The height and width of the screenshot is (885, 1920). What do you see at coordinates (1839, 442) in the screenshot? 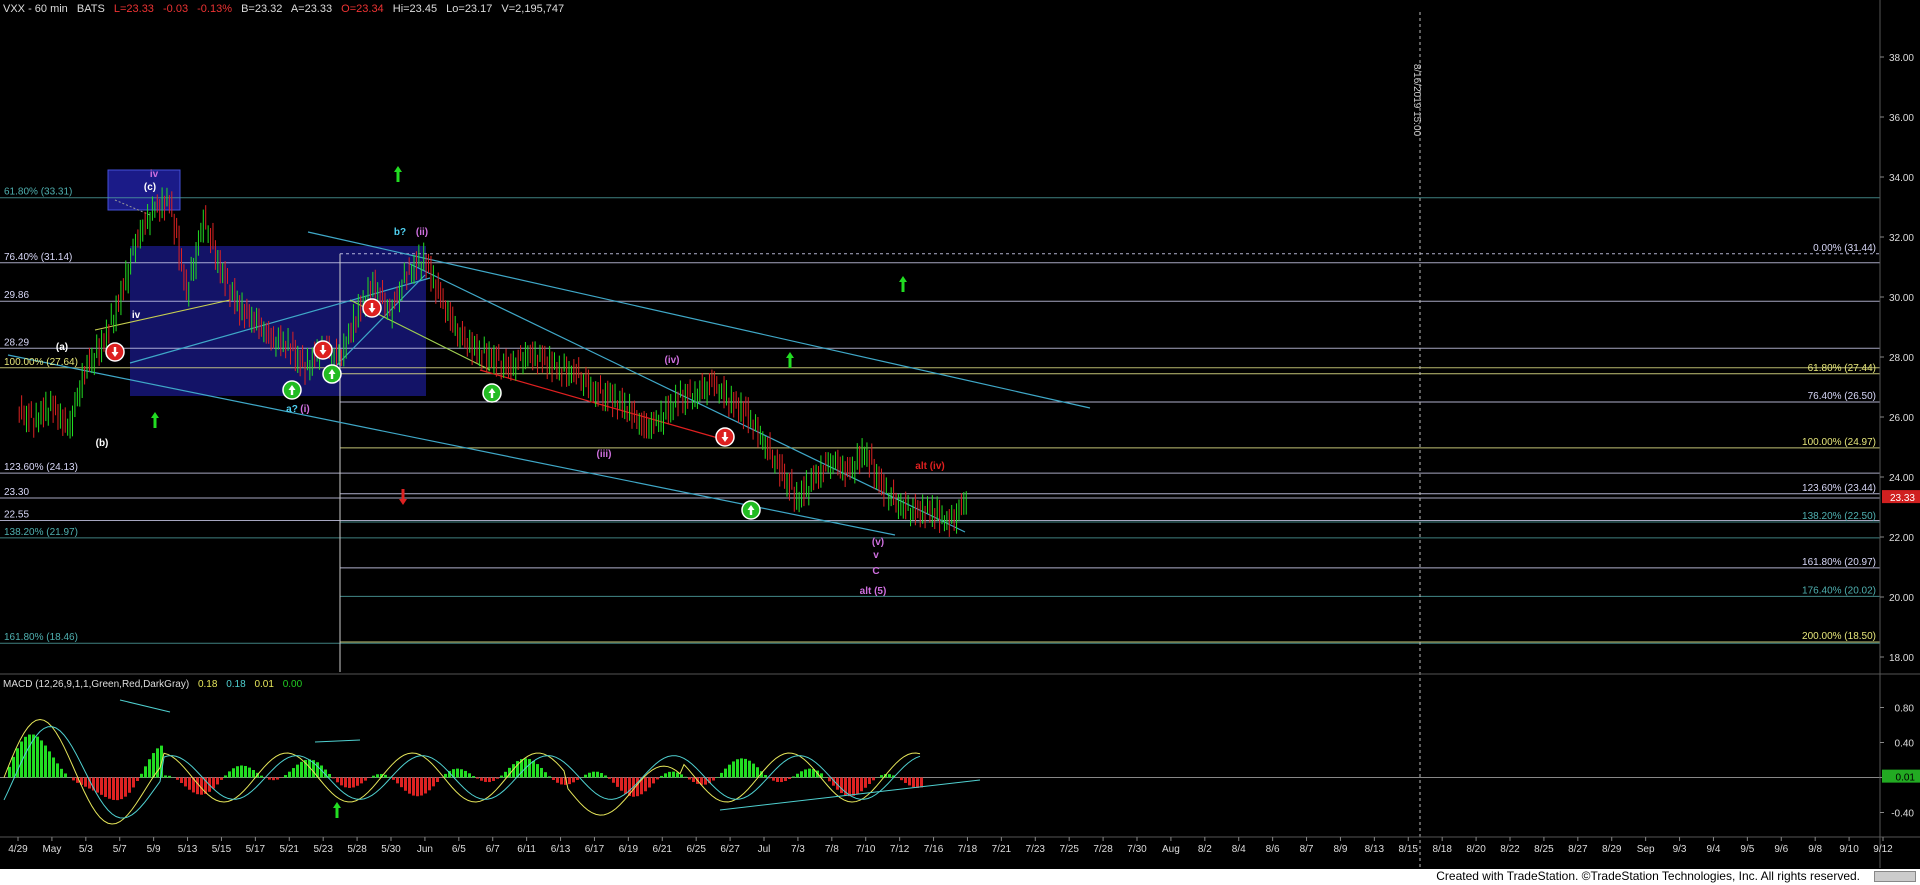
I see `right-level-label: 100.00% (24.97)` at bounding box center [1839, 442].